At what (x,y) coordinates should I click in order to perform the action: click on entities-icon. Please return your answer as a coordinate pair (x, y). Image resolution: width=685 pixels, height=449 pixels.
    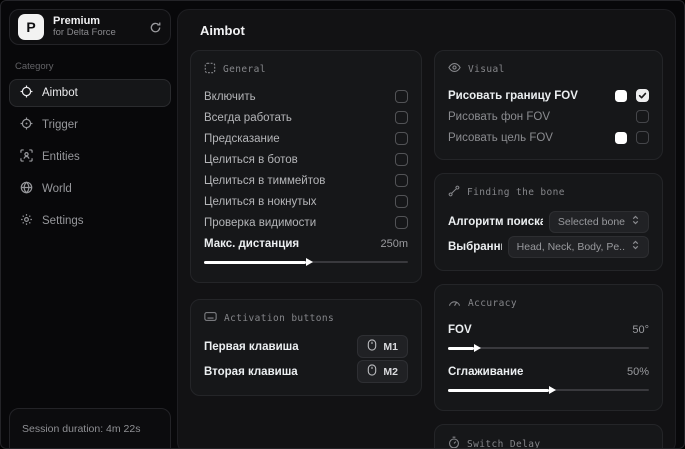
    Looking at the image, I should click on (26, 157).